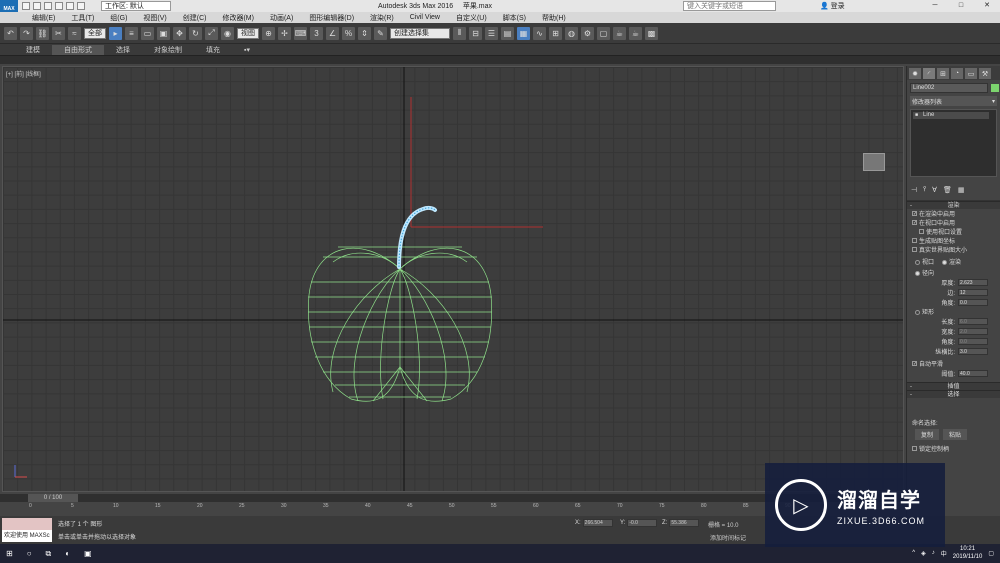 The image size is (1000, 563). What do you see at coordinates (933, 553) in the screenshot?
I see `volume-icon: ♪` at bounding box center [933, 553].